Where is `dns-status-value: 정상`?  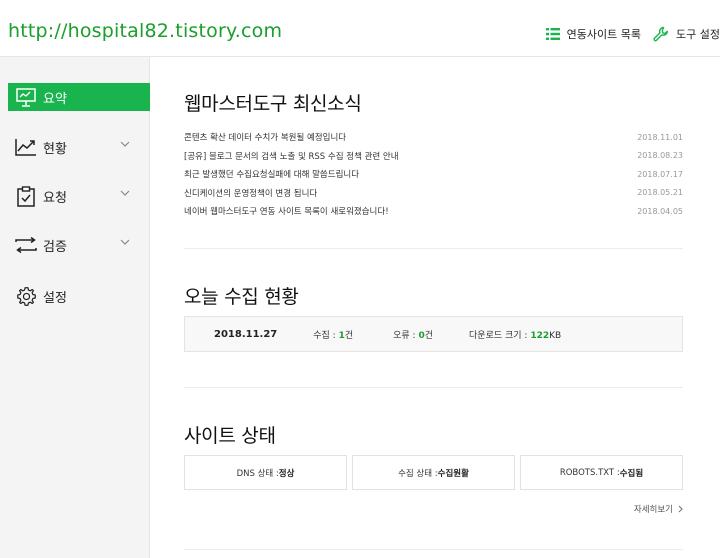
dns-status-value: 정상 is located at coordinates (286, 473).